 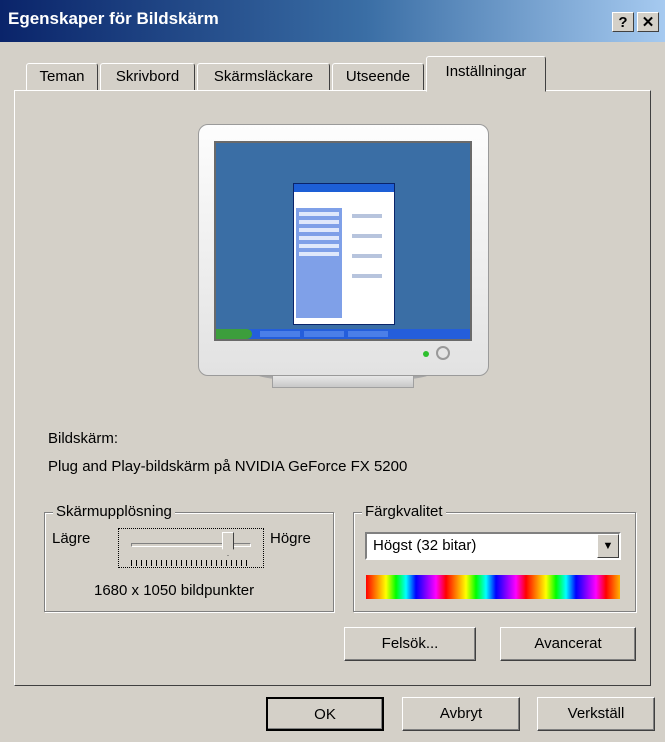 I want to click on monitor-preview, so click(x=343, y=250).